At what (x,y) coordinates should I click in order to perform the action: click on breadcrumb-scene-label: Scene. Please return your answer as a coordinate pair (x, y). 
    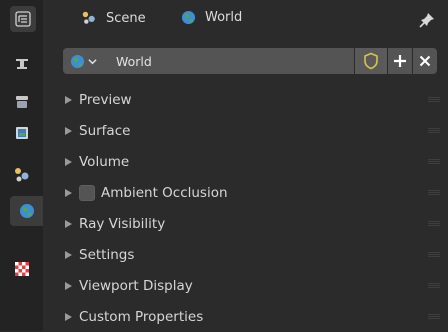
    Looking at the image, I should click on (126, 18).